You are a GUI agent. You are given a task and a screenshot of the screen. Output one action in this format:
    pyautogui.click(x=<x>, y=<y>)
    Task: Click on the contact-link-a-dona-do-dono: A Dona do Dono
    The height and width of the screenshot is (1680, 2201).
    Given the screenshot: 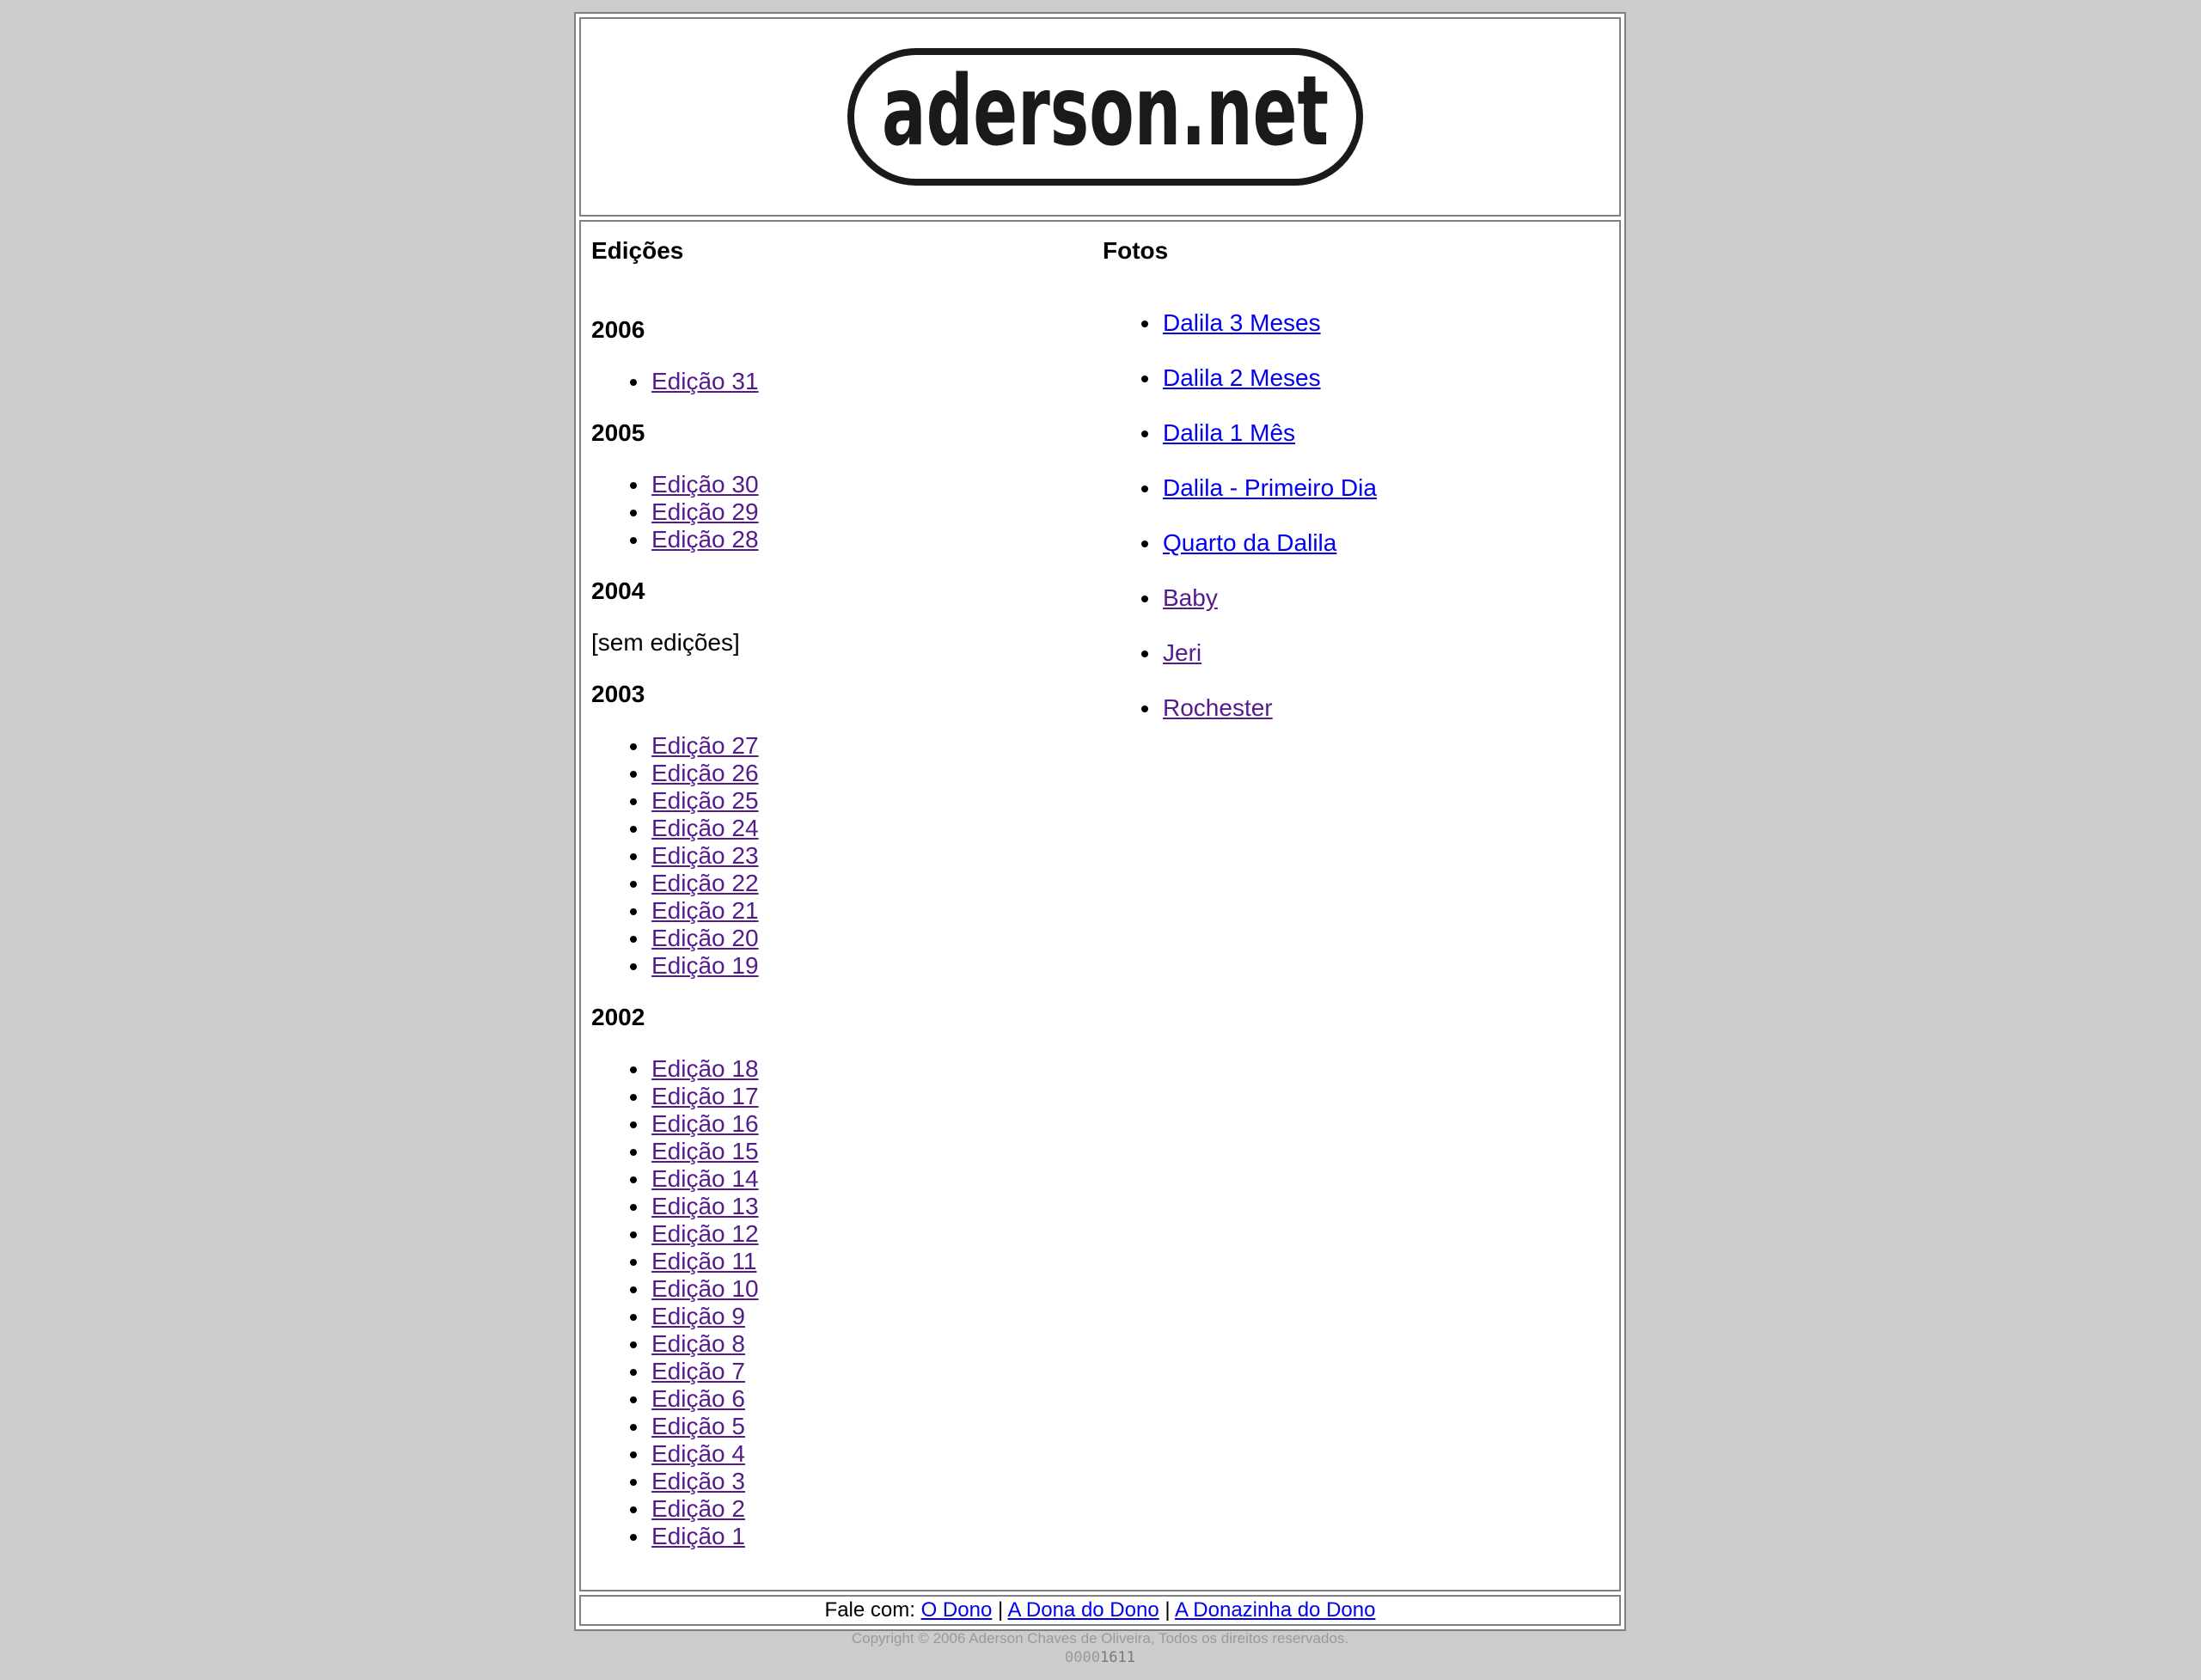 What is the action you would take?
    pyautogui.click(x=1083, y=1610)
    